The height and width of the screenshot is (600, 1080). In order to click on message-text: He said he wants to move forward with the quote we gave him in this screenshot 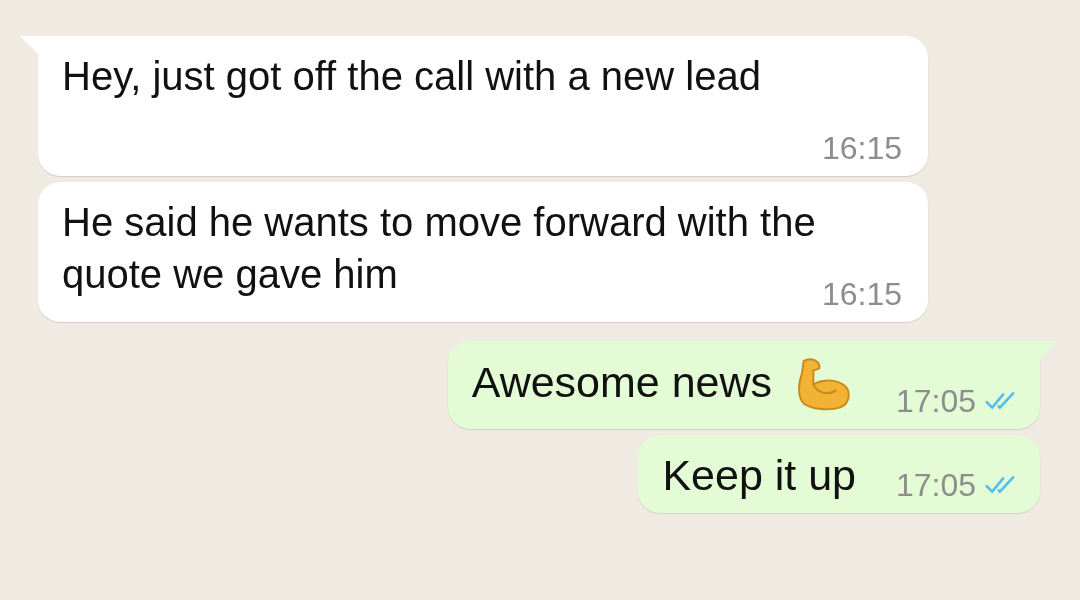, I will do `click(439, 248)`.